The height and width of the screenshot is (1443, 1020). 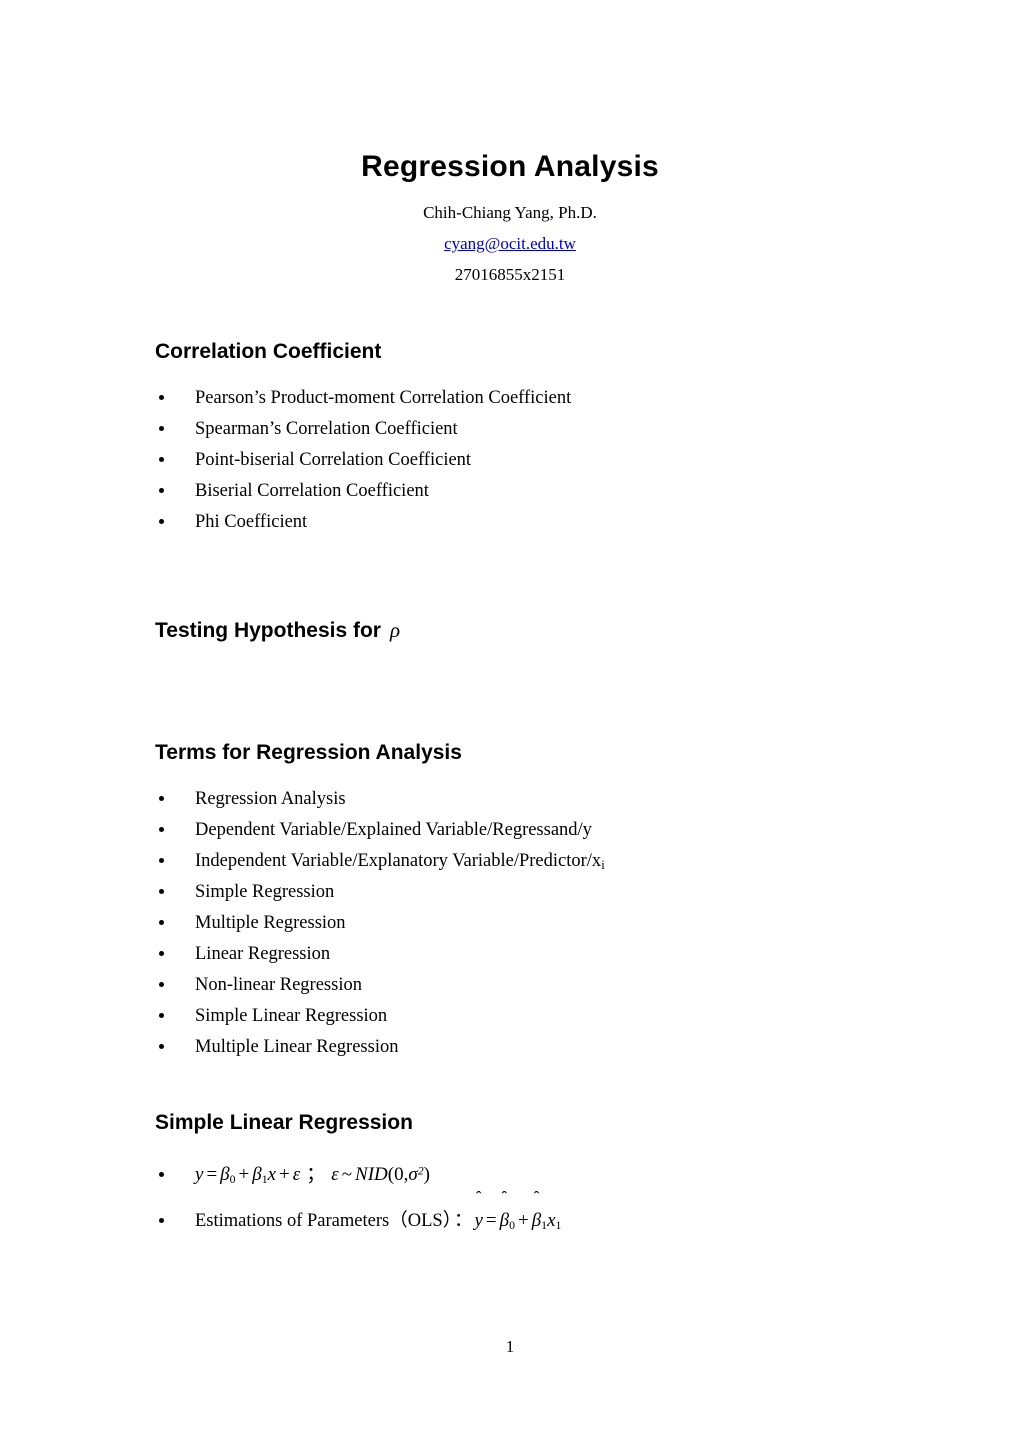 What do you see at coordinates (535, 799) in the screenshot?
I see `list-item: Regression Analysis` at bounding box center [535, 799].